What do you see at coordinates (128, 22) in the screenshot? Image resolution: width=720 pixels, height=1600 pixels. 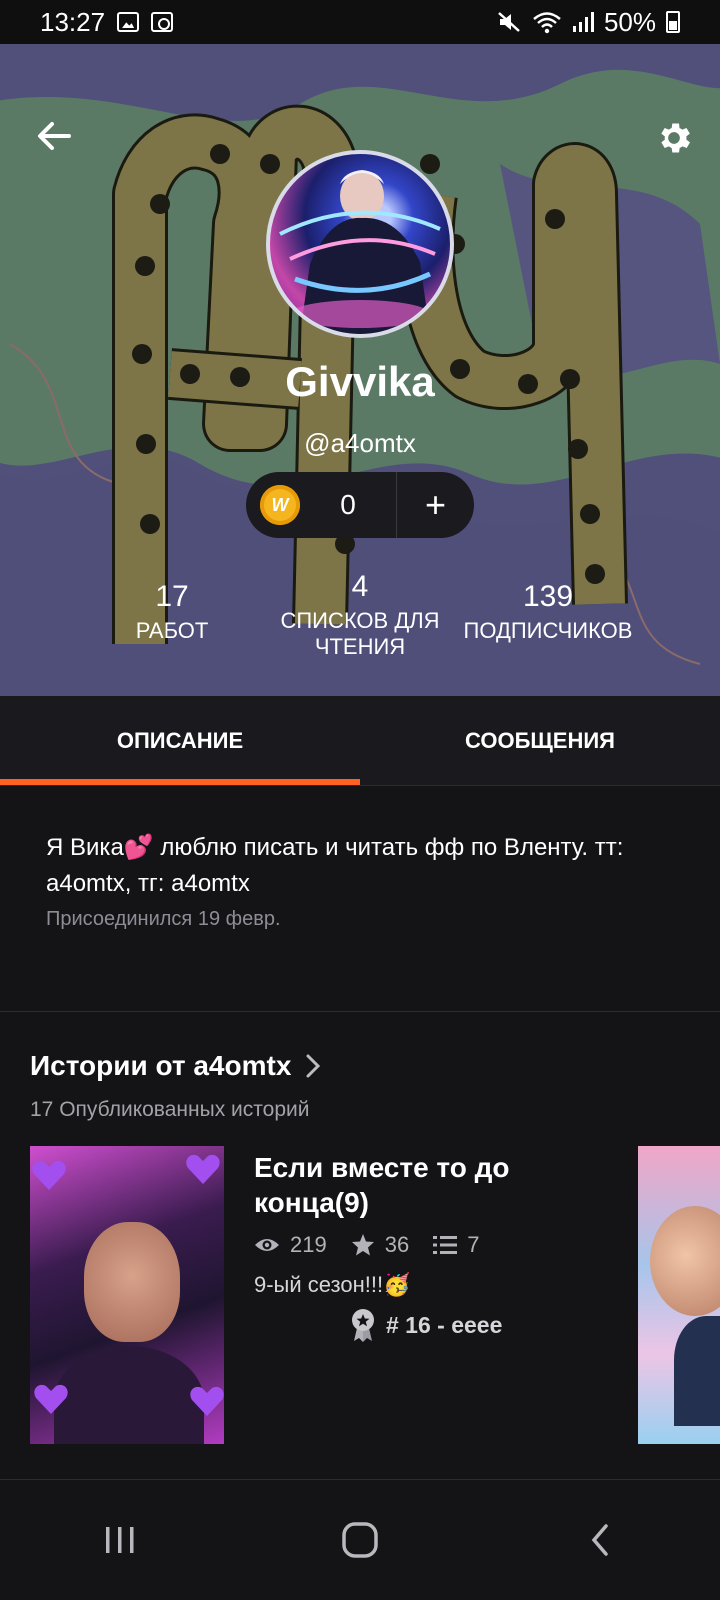 I see `gallery-notification-icon` at bounding box center [128, 22].